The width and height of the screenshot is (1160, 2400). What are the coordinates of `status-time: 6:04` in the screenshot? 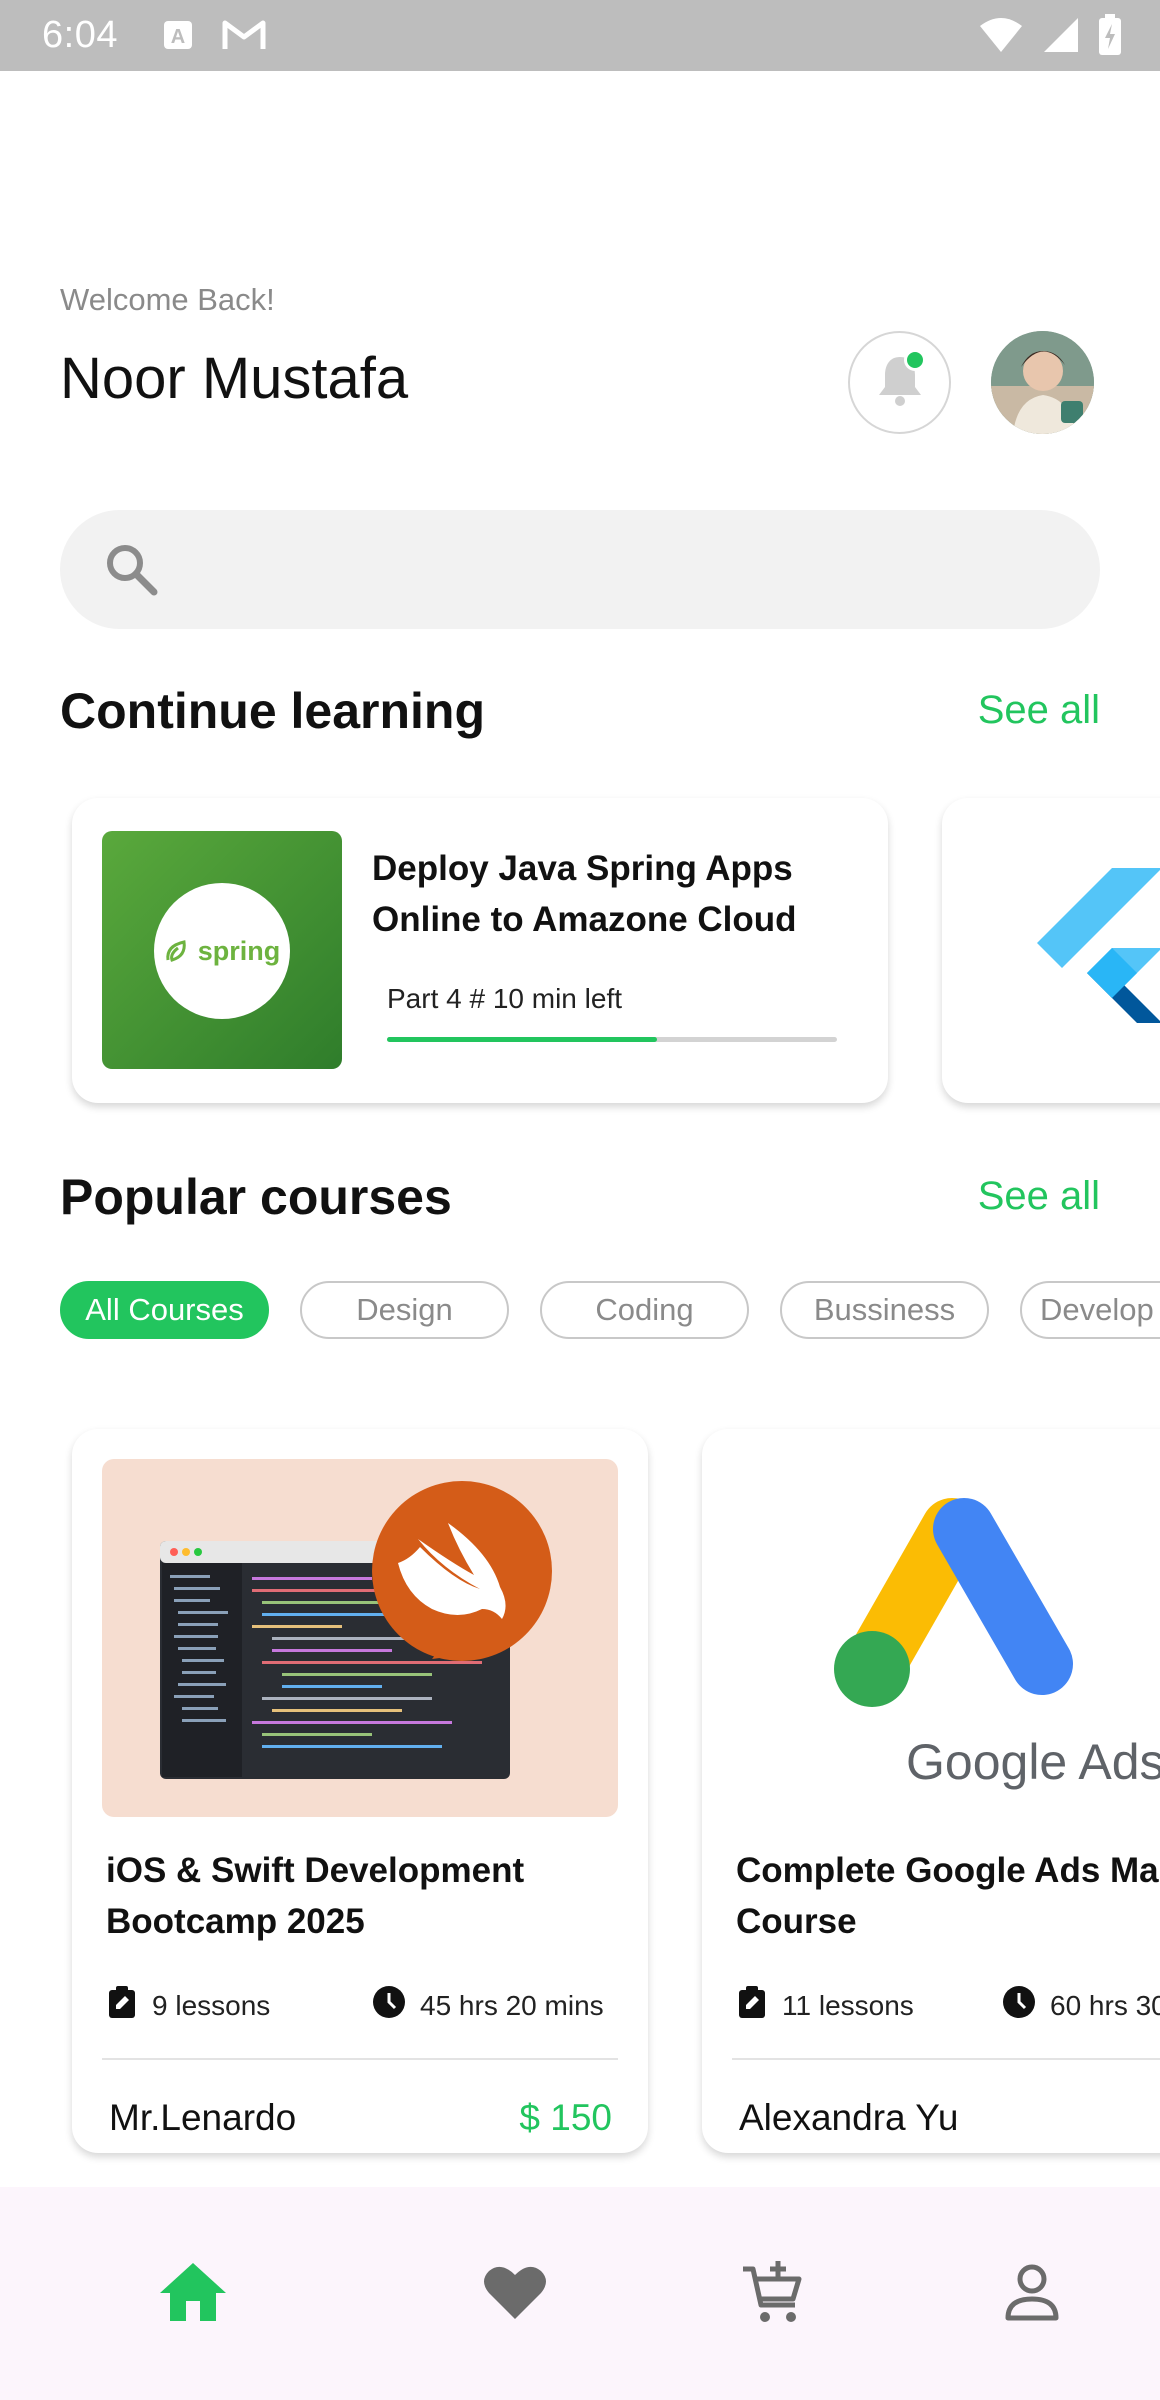 It's located at (80, 35).